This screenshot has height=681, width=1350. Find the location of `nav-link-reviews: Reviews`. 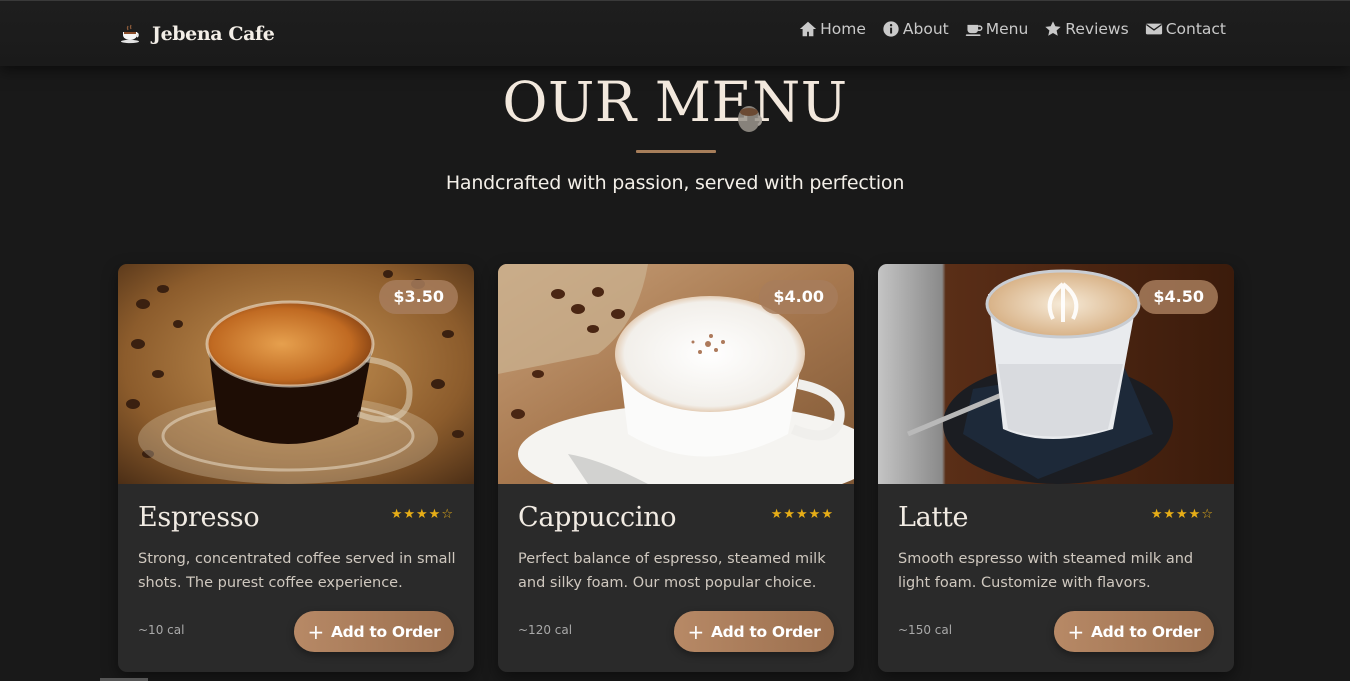

nav-link-reviews: Reviews is located at coordinates (1086, 29).